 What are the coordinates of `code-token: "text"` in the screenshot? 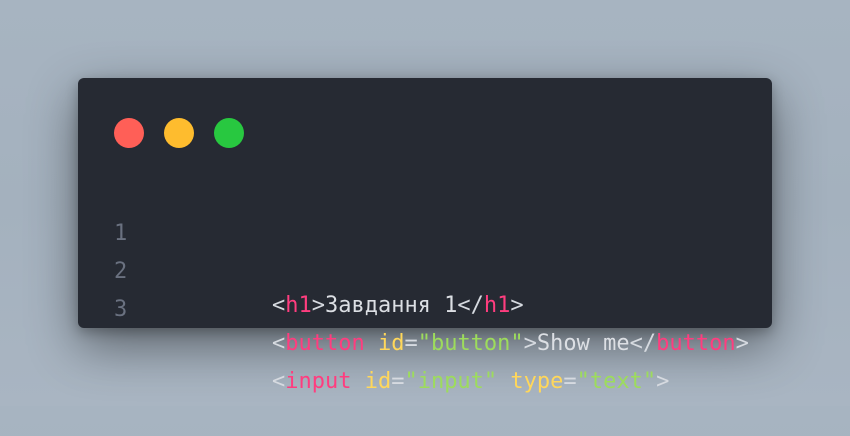 It's located at (616, 381).